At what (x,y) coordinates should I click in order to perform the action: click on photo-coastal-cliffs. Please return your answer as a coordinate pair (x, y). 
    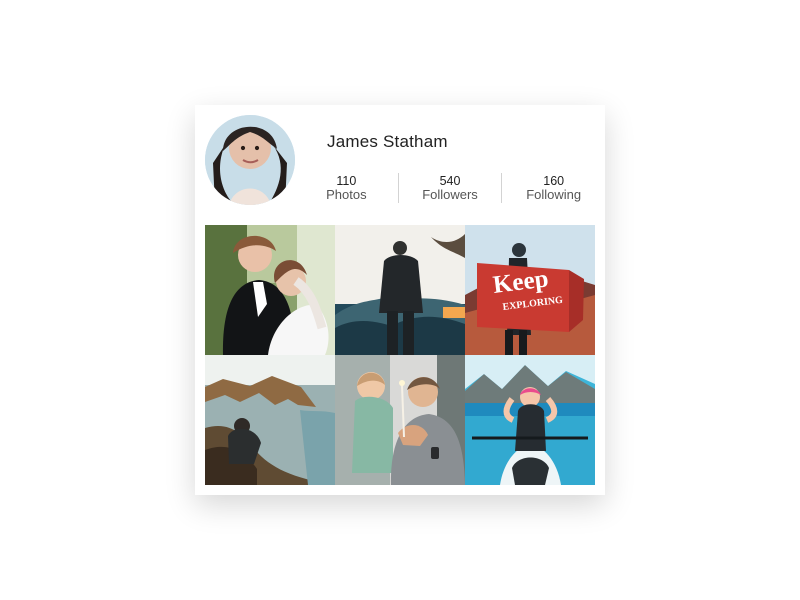
    Looking at the image, I should click on (270, 420).